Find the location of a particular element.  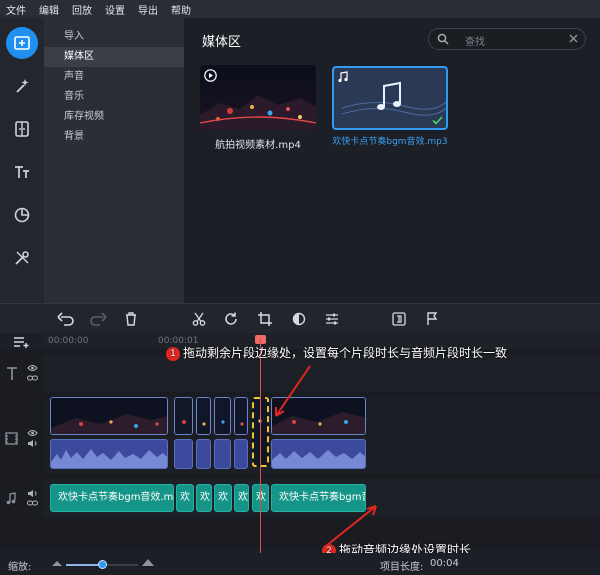

transitions-tool-button is located at coordinates (22, 129).